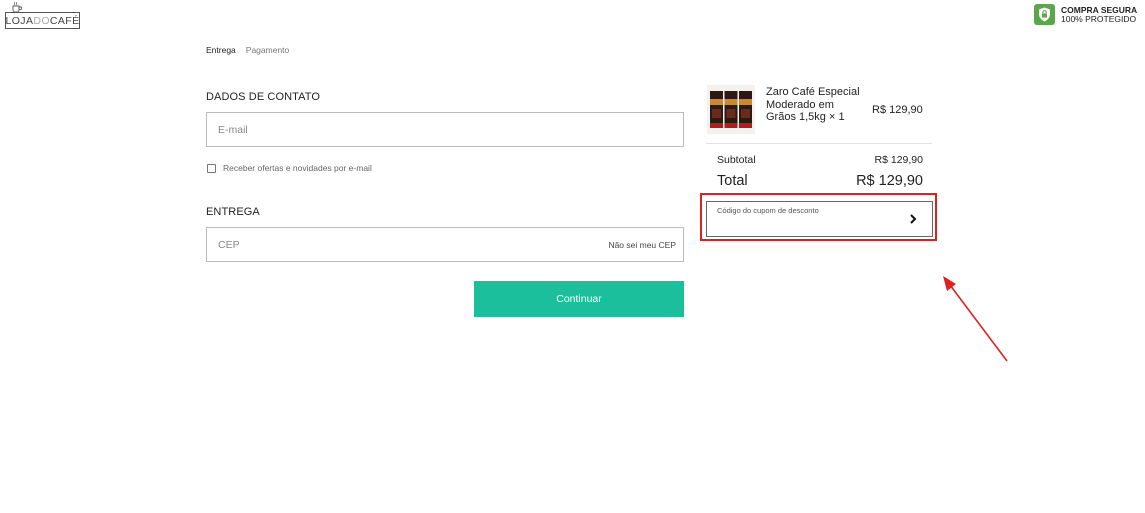 This screenshot has width=1145, height=513. I want to click on product-price: R$ 129,90, so click(897, 110).